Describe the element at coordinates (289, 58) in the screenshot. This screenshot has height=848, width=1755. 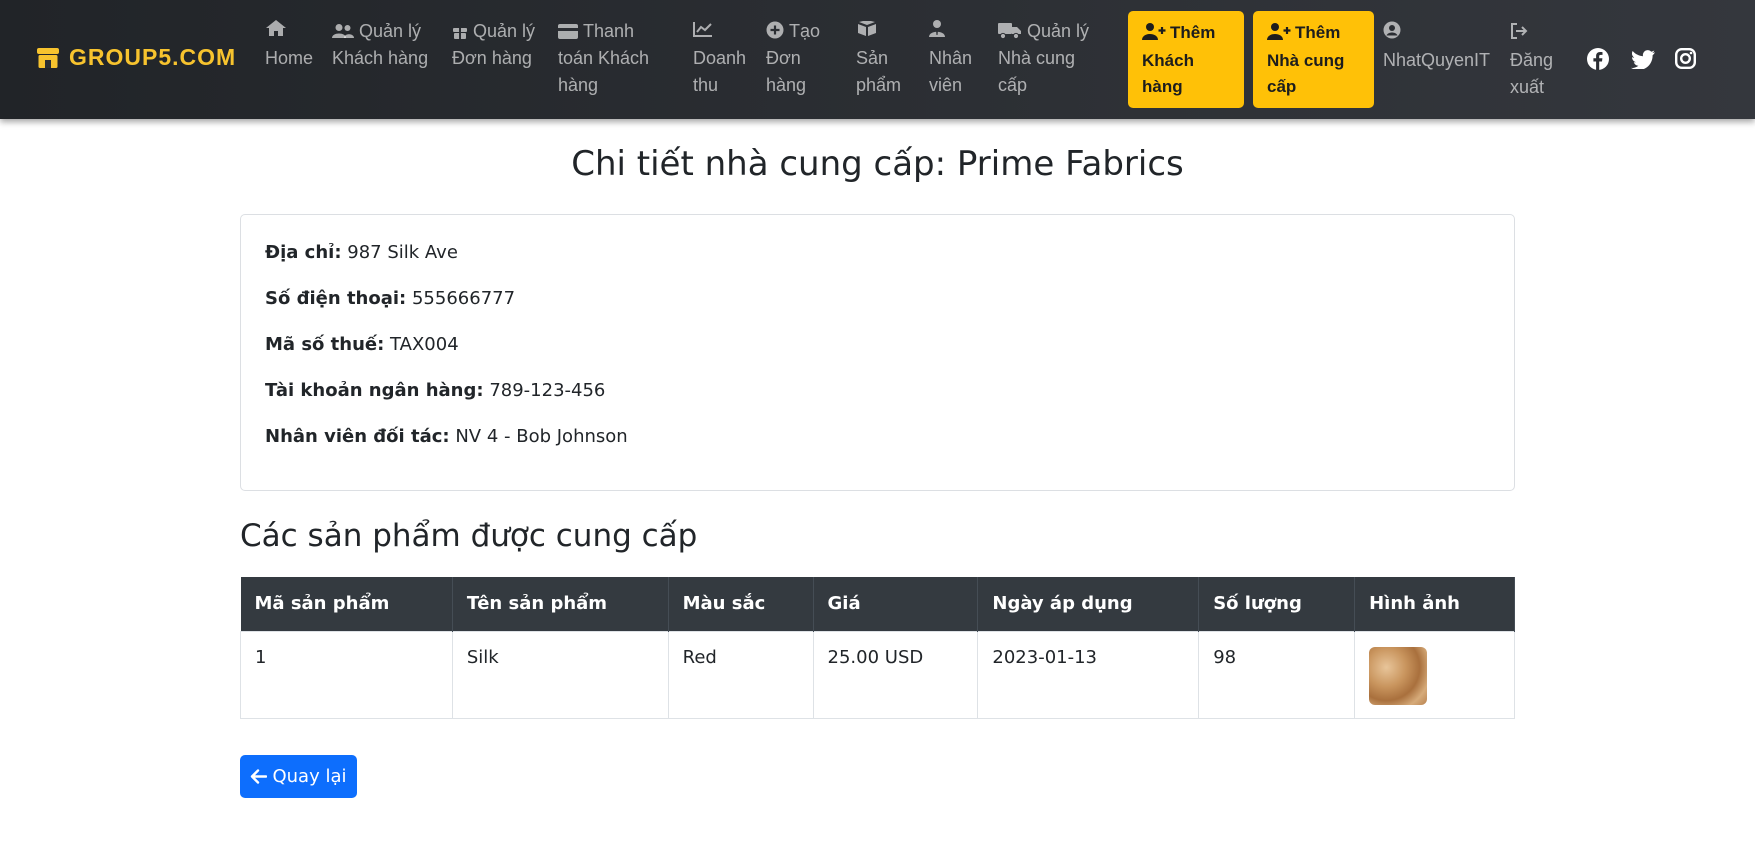
I see `nav-home-label: Home` at that location.